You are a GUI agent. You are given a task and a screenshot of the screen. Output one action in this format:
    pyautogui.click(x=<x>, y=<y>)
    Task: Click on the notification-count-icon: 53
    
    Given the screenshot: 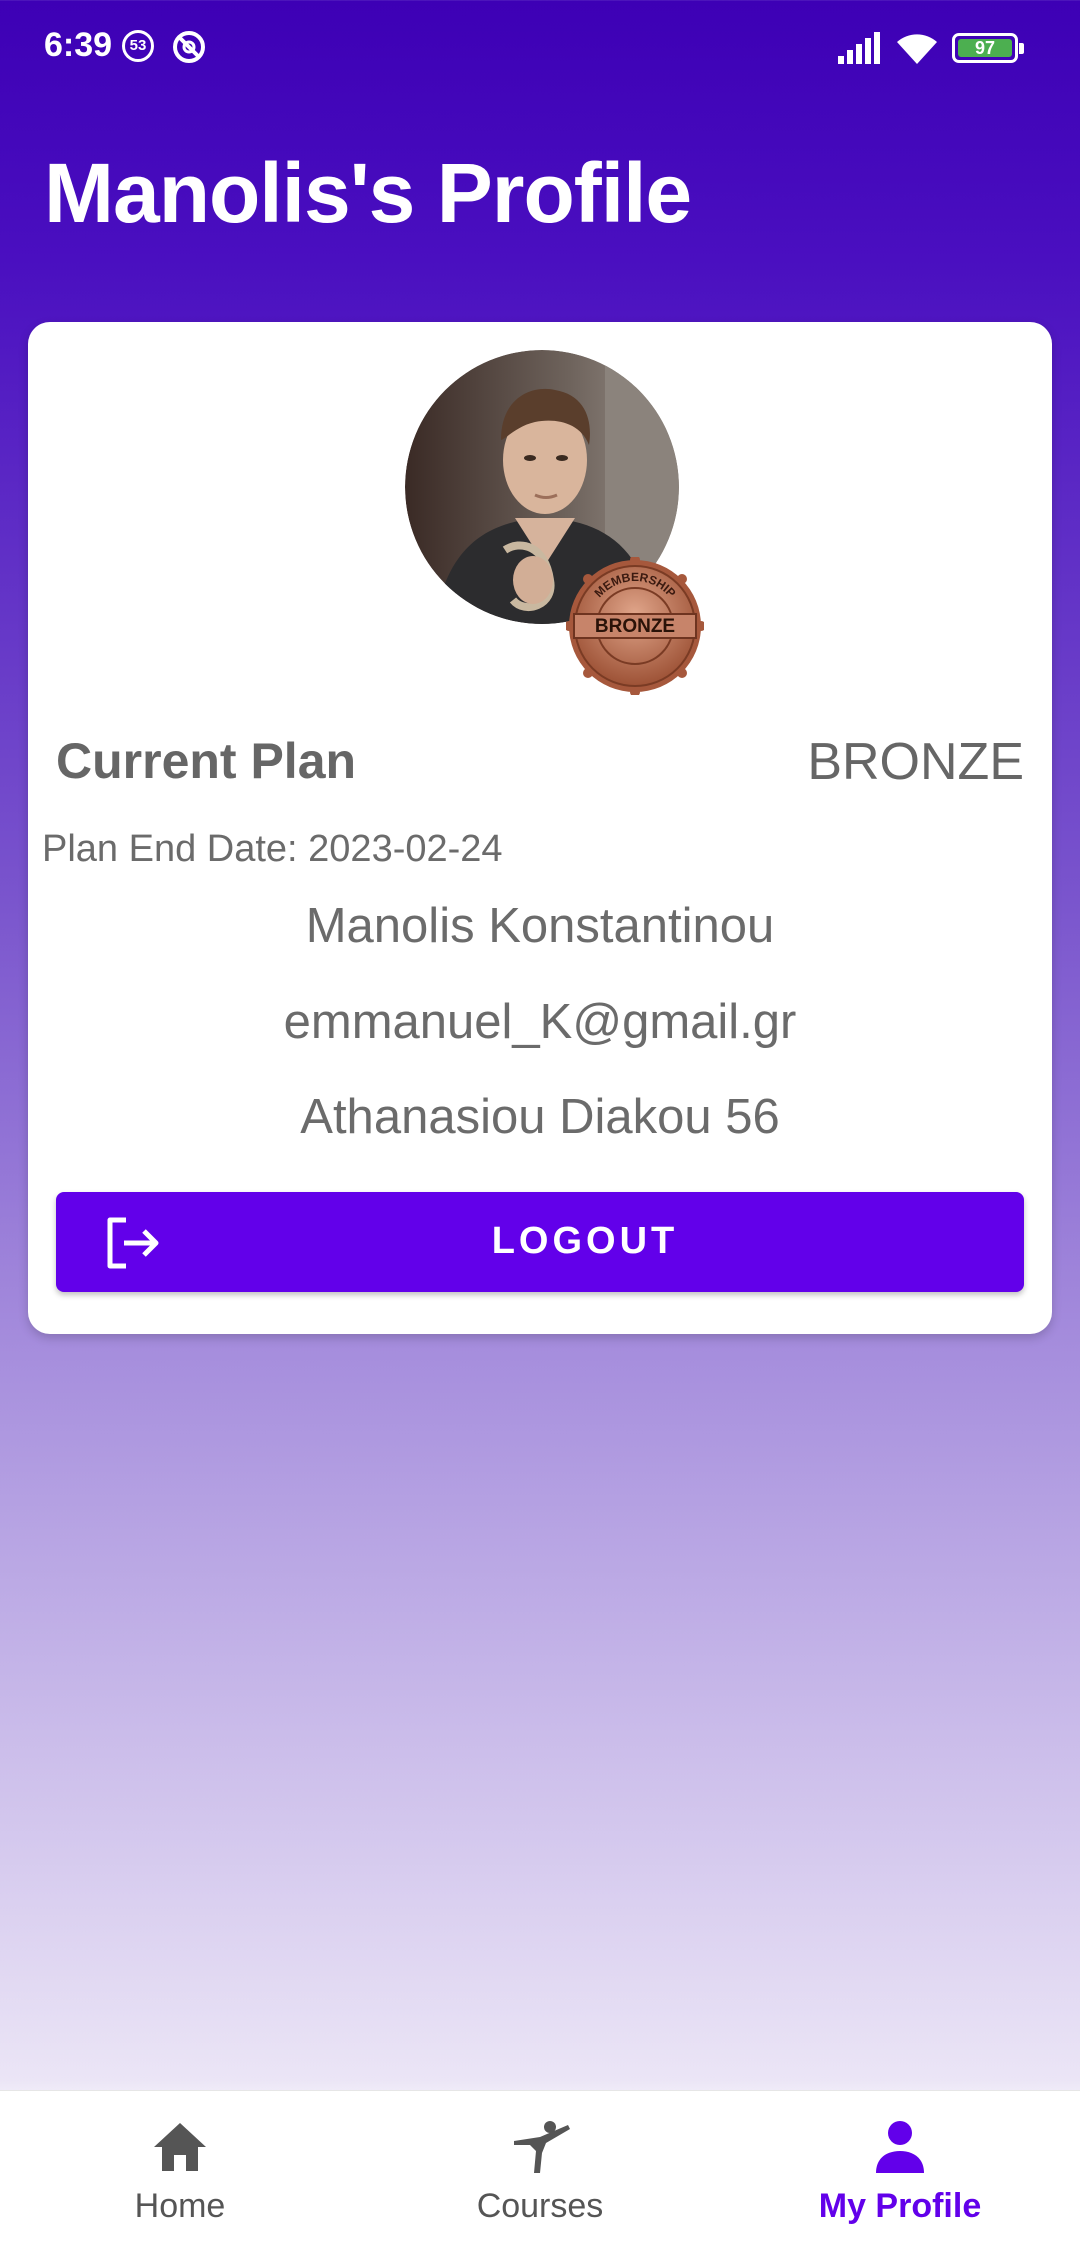 What is the action you would take?
    pyautogui.click(x=138, y=46)
    